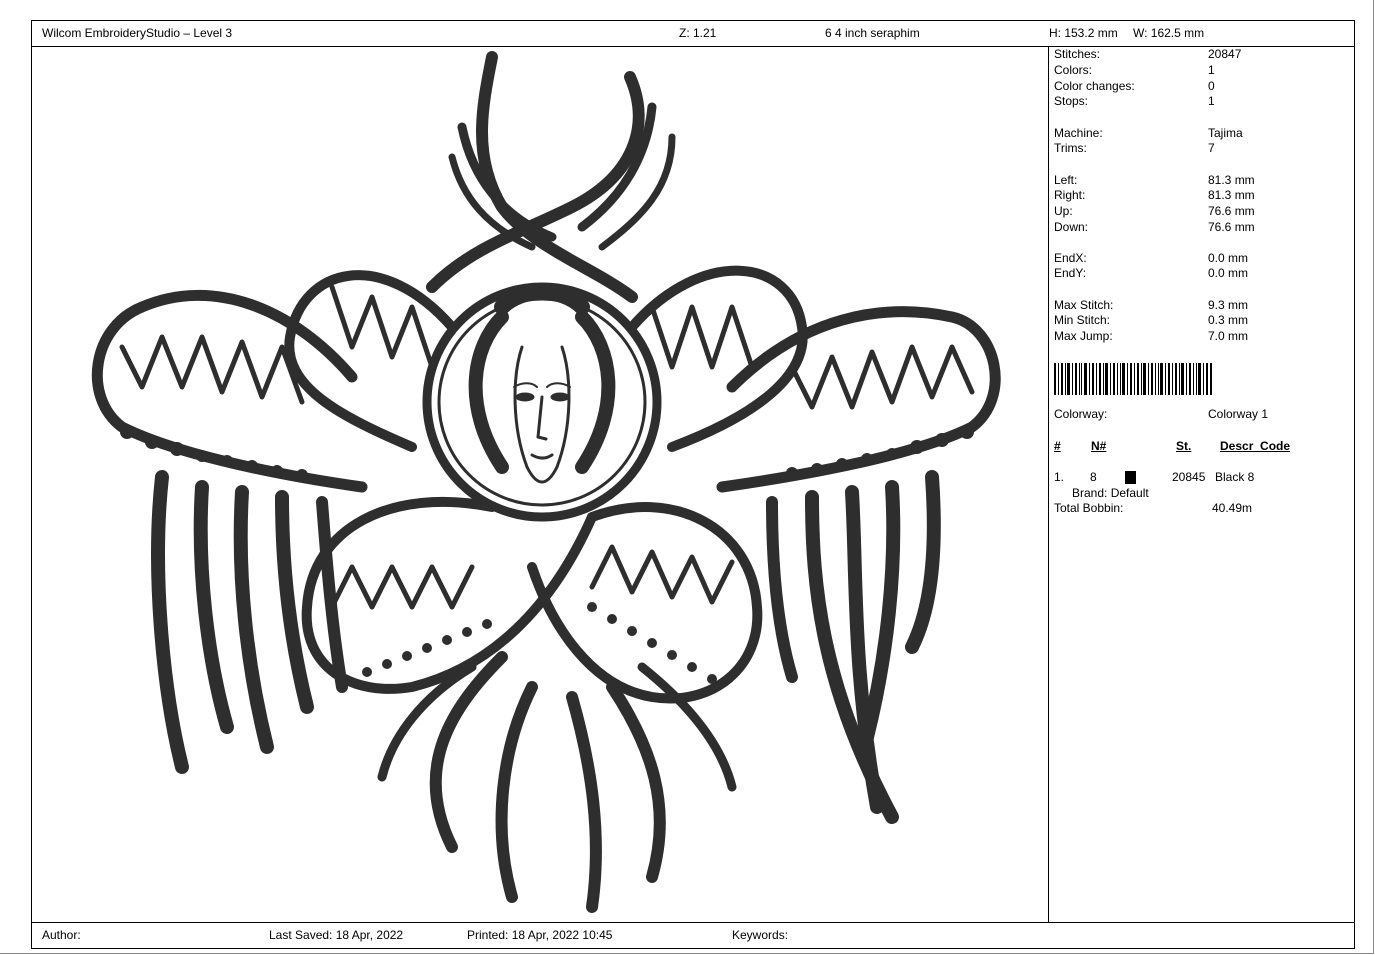 This screenshot has height=955, width=1375. What do you see at coordinates (1211, 101) in the screenshot?
I see `stat-value-stops: 1` at bounding box center [1211, 101].